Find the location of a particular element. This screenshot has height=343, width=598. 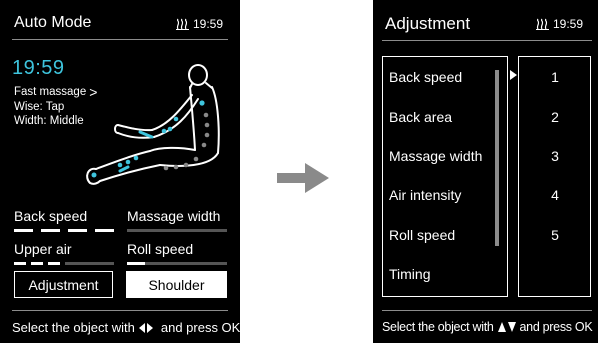

remaining-time: 19:59 is located at coordinates (38, 68).